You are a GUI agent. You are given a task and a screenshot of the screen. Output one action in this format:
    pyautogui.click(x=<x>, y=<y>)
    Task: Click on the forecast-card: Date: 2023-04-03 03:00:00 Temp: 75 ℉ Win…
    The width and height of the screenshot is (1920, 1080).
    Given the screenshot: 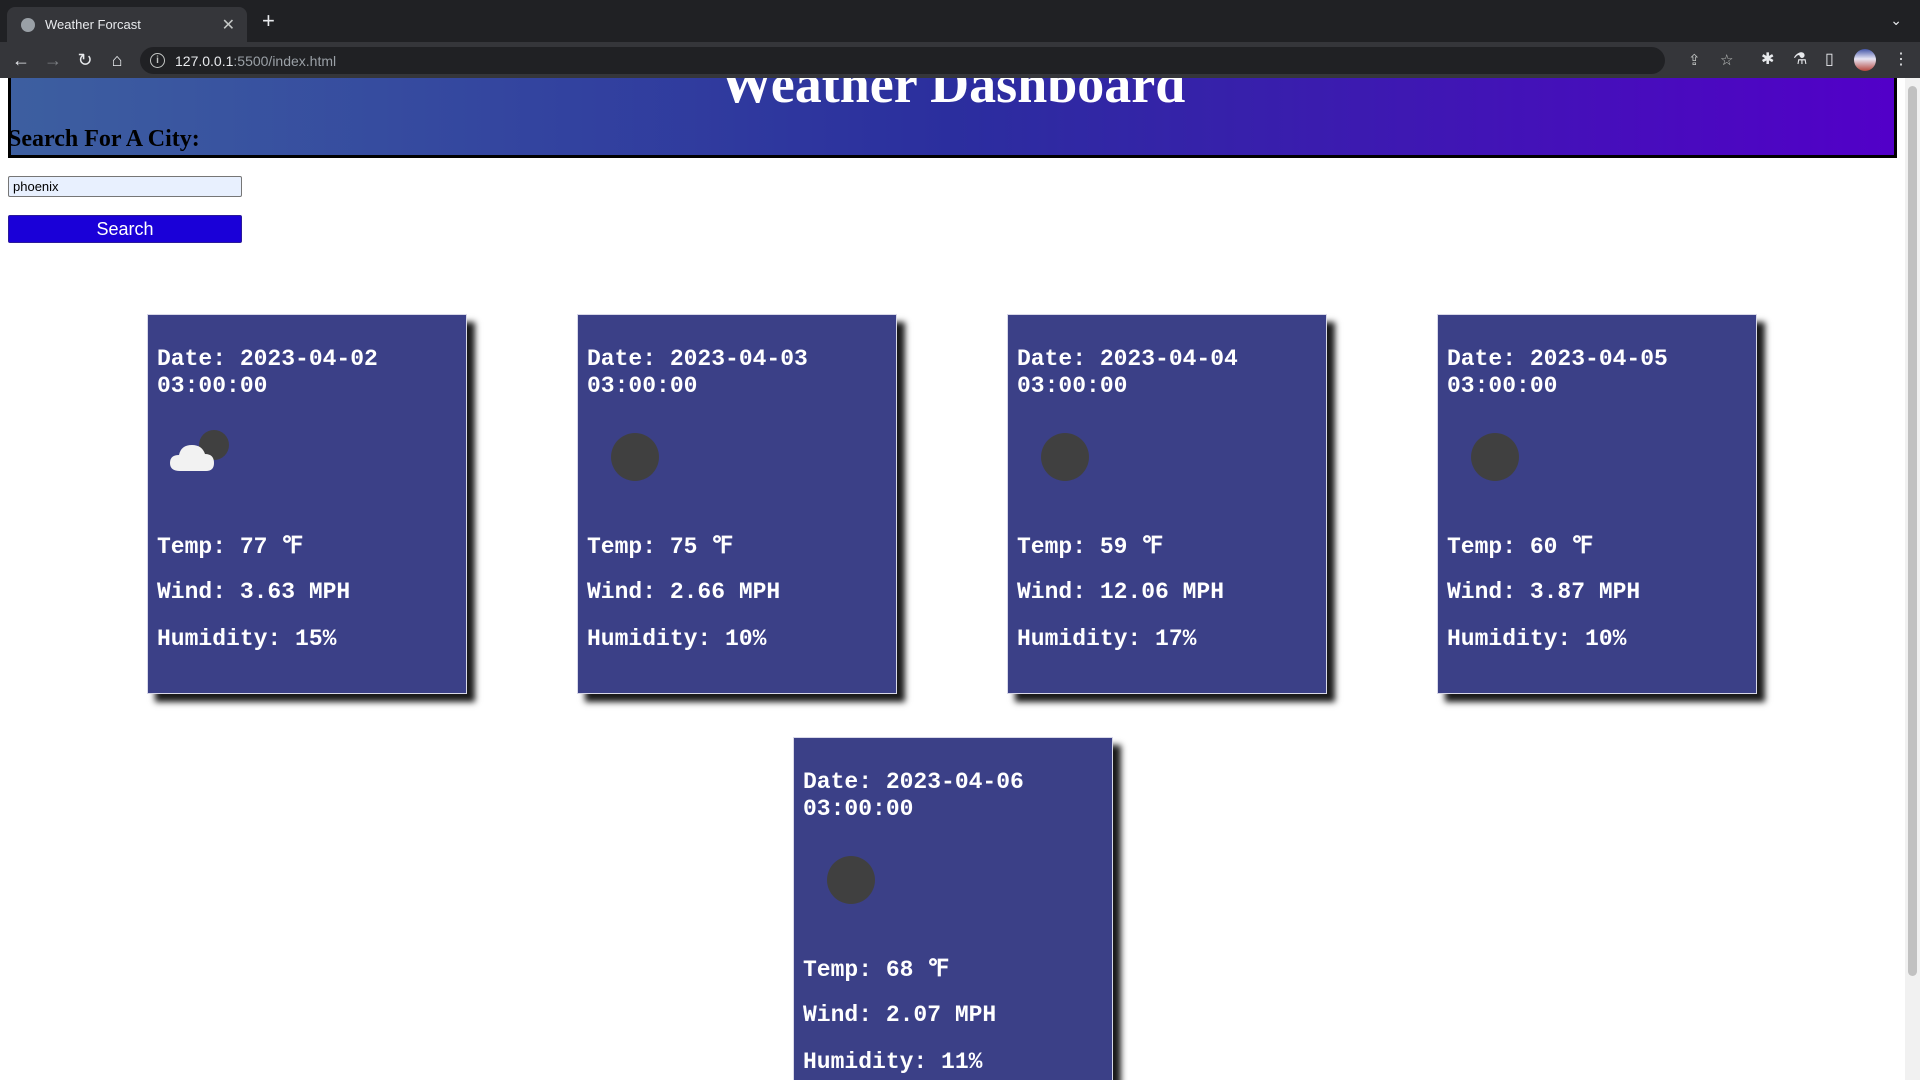 What is the action you would take?
    pyautogui.click(x=737, y=504)
    